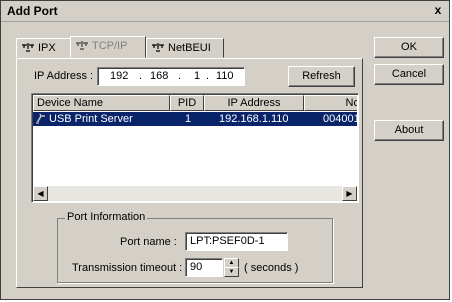  I want to click on tab-netbeui-label: NetBEUI, so click(189, 48).